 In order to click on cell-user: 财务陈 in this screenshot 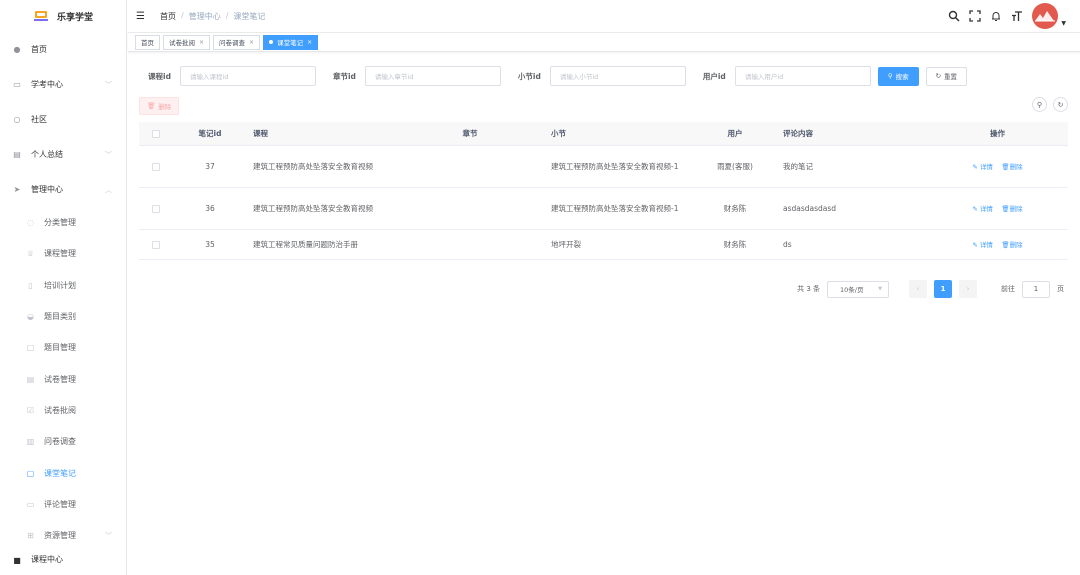, I will do `click(735, 208)`.